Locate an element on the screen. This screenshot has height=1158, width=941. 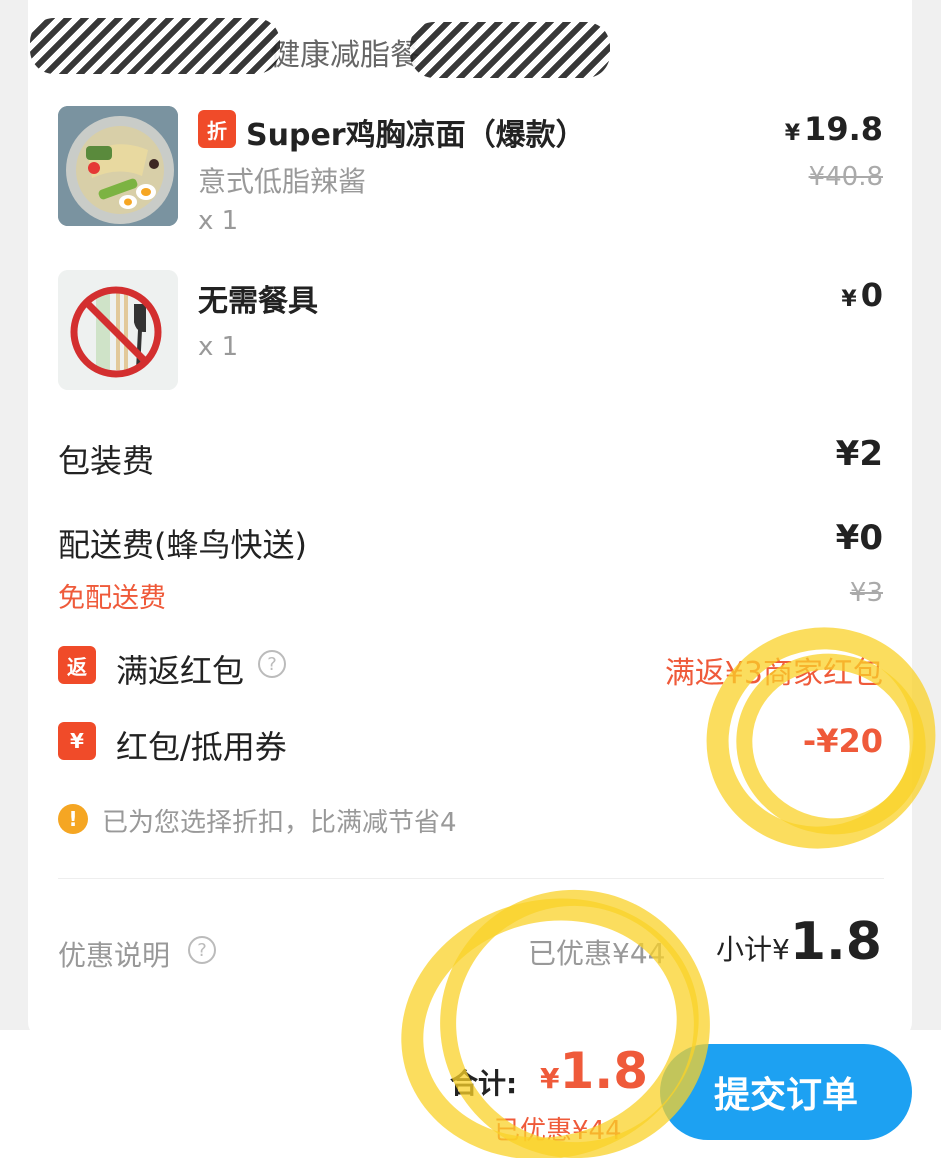
exclamation-circle-icon: ! is located at coordinates (73, 819).